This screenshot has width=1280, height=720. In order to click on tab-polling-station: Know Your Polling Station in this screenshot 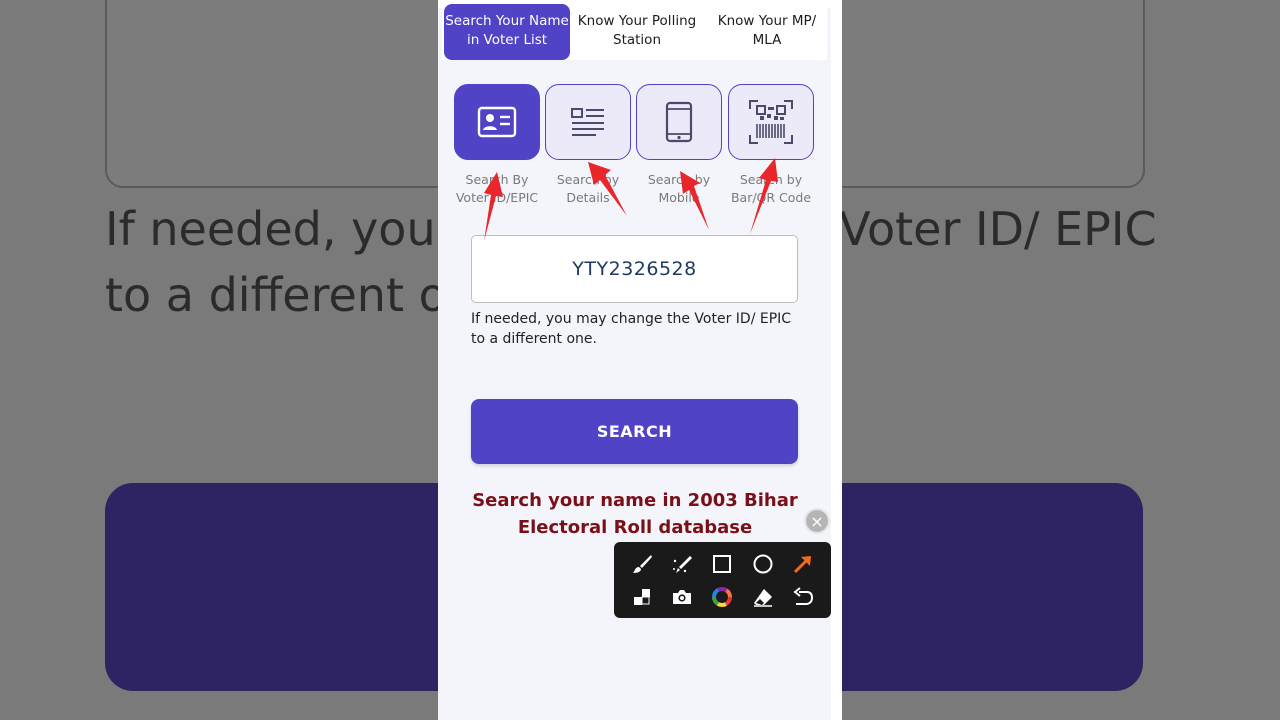, I will do `click(637, 32)`.